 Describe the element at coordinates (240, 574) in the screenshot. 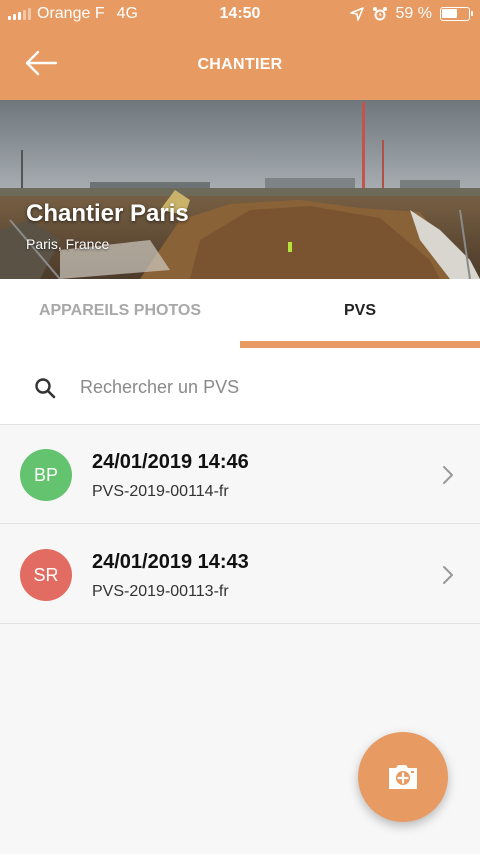

I see `list-item: SR 24/01/2019 14:43 PVS-2019-00113-fr` at that location.